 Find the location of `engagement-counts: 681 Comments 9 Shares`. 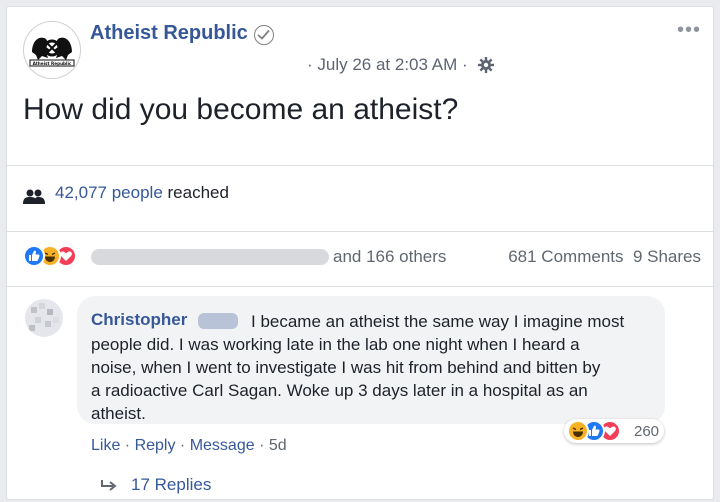

engagement-counts: 681 Comments 9 Shares is located at coordinates (604, 257).